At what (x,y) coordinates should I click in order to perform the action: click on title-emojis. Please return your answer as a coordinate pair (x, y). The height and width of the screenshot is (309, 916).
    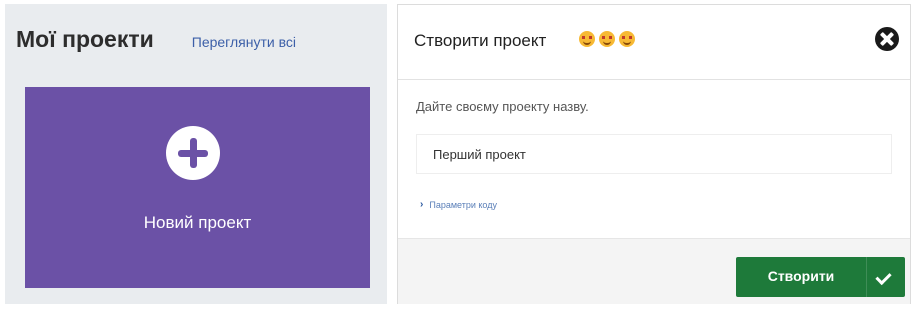
    Looking at the image, I should click on (607, 39).